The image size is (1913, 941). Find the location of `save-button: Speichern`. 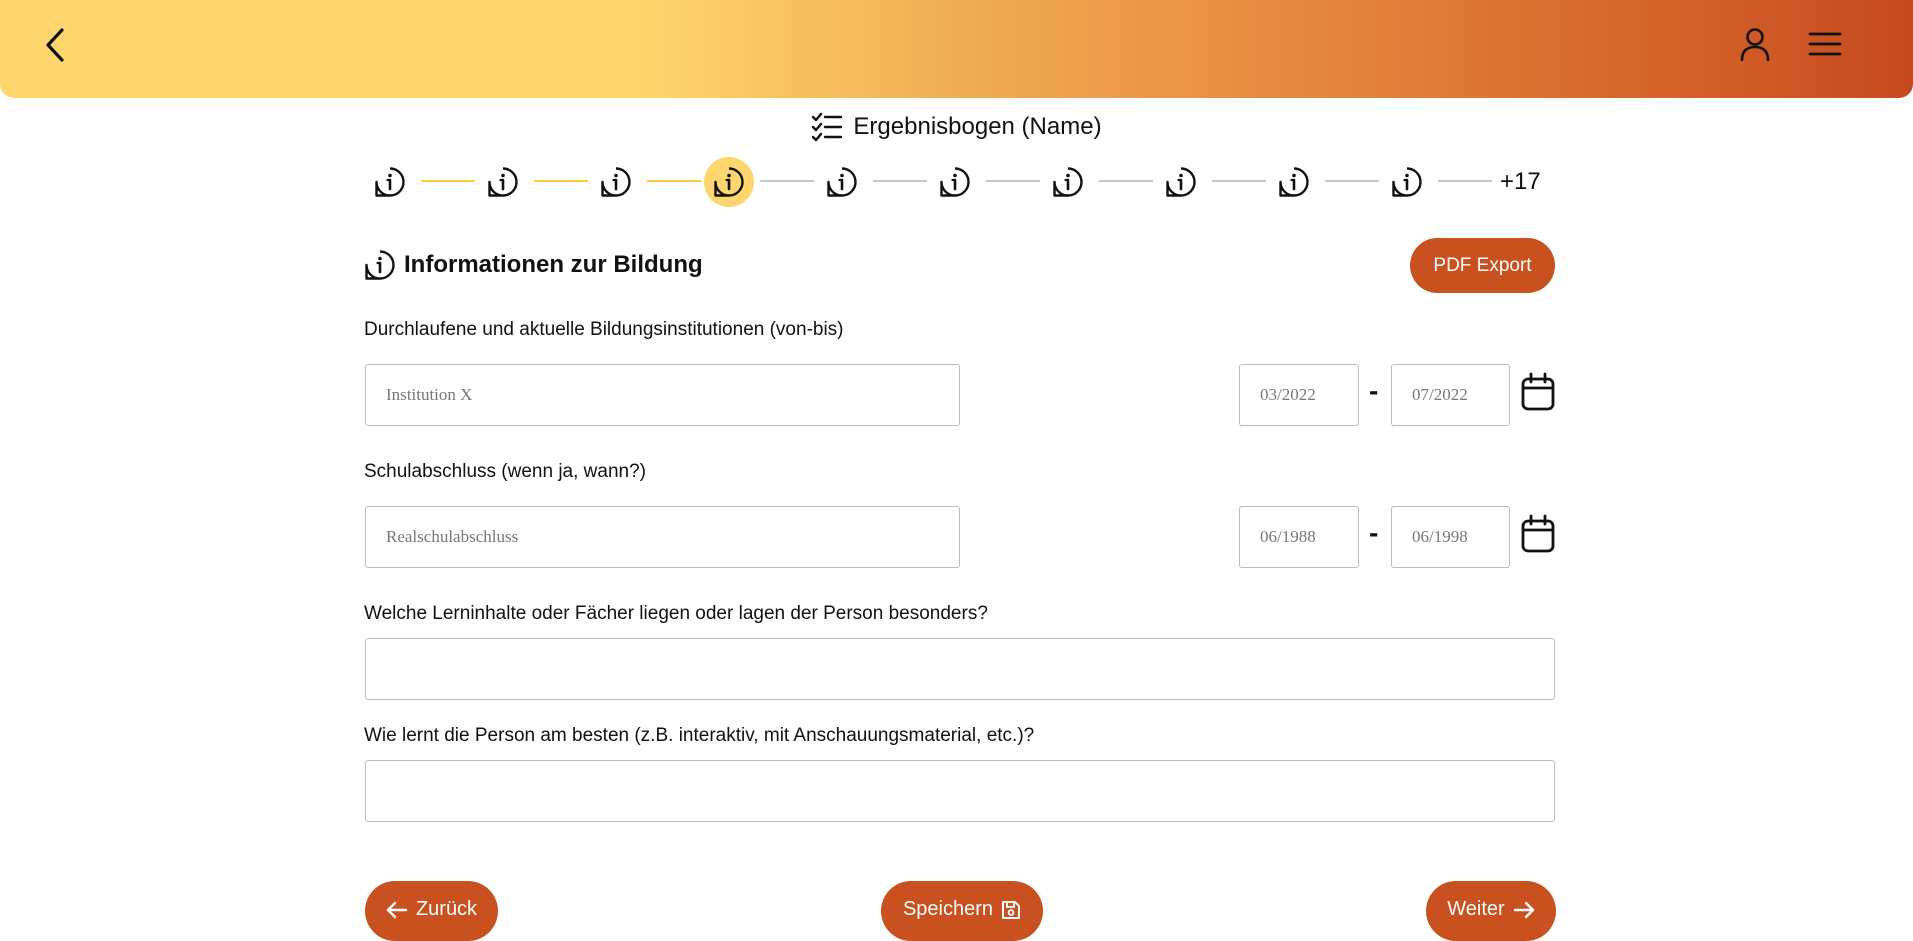

save-button: Speichern is located at coordinates (962, 911).